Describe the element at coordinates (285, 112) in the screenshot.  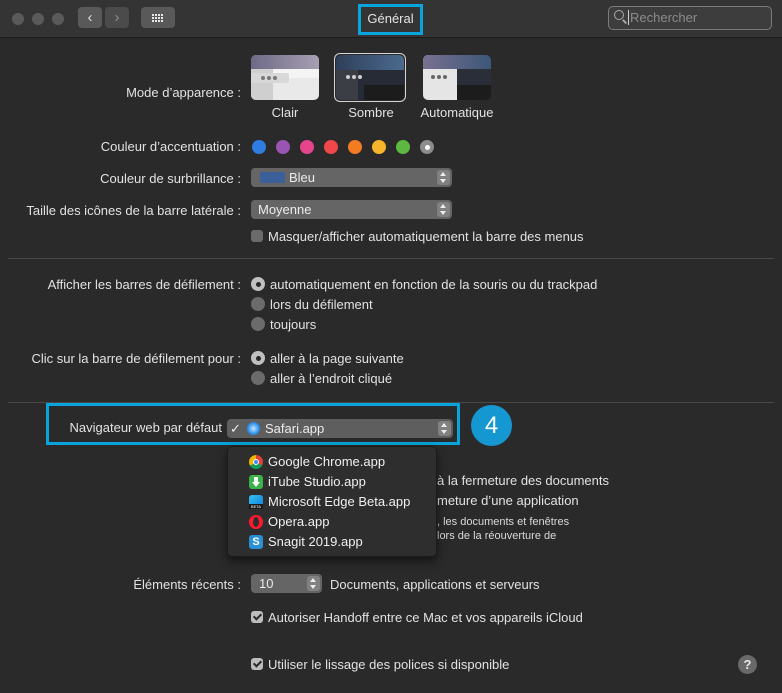
I see `appearance-option-light: Clair` at that location.